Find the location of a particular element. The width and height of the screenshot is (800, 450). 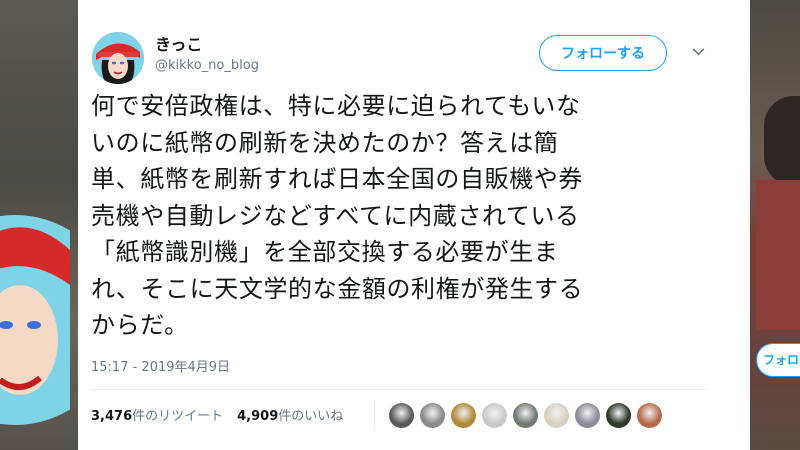

tweet-line: からだ。 is located at coordinates (140, 325).